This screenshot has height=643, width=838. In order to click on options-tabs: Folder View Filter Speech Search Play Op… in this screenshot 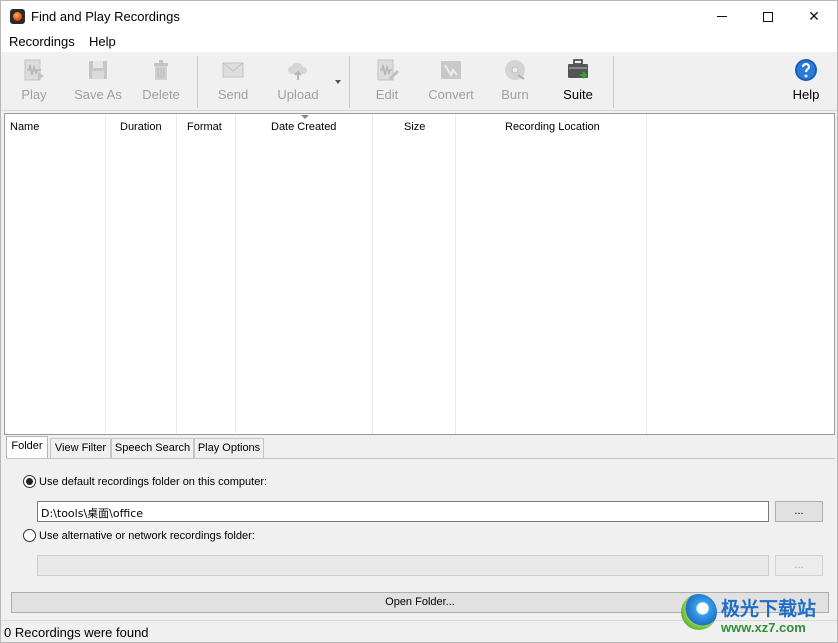, I will do `click(421, 447)`.